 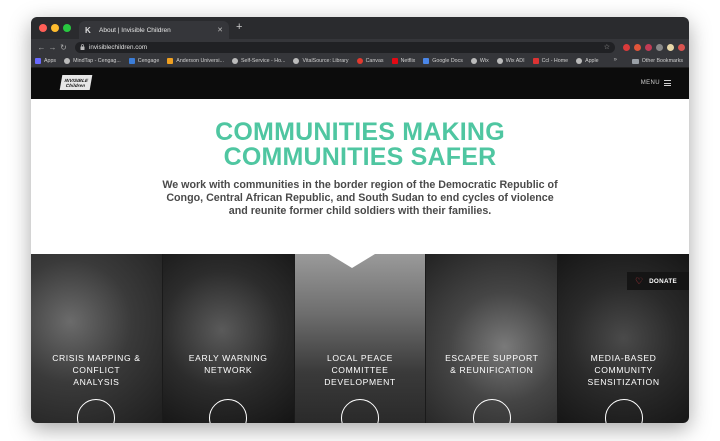 What do you see at coordinates (491, 411) in the screenshot?
I see `home-icon` at bounding box center [491, 411].